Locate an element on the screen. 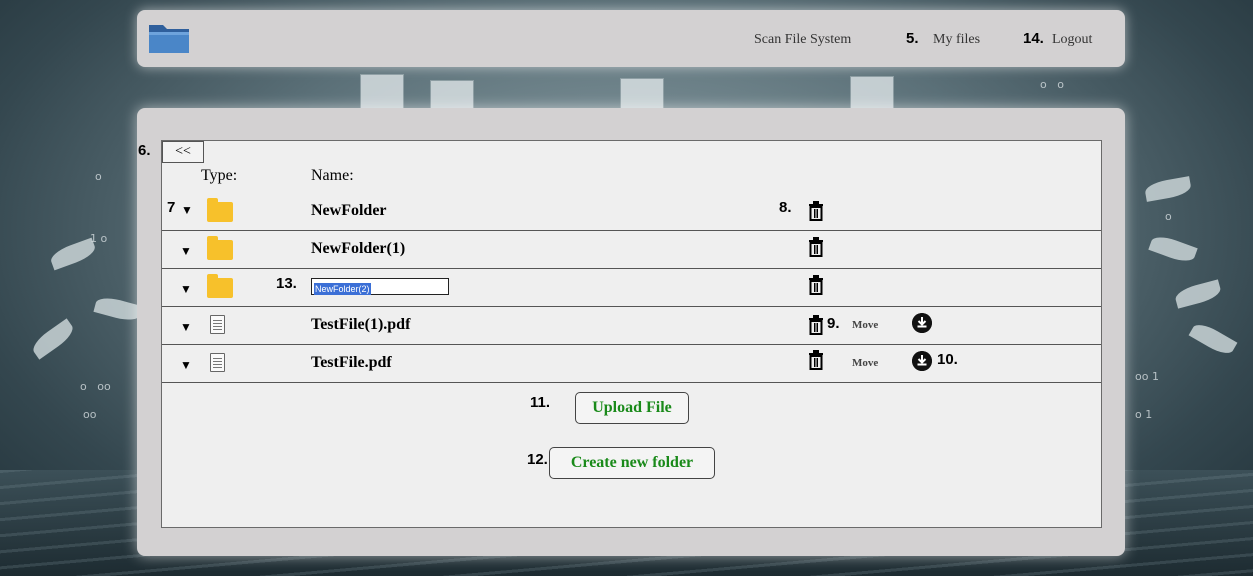 Image resolution: width=1253 pixels, height=576 pixels. file-row-testfile-1: ▼ TestFile(1).pdf 9. Move is located at coordinates (631, 326).